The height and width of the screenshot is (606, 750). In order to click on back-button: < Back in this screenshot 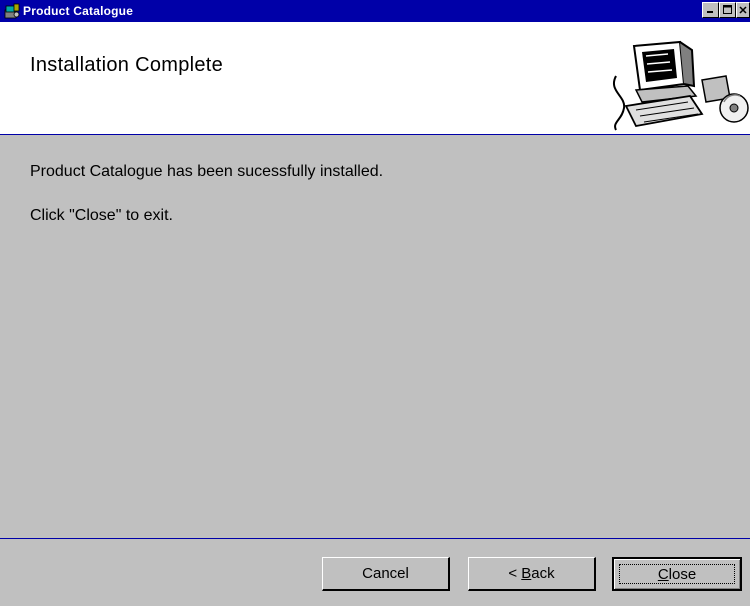, I will do `click(532, 574)`.